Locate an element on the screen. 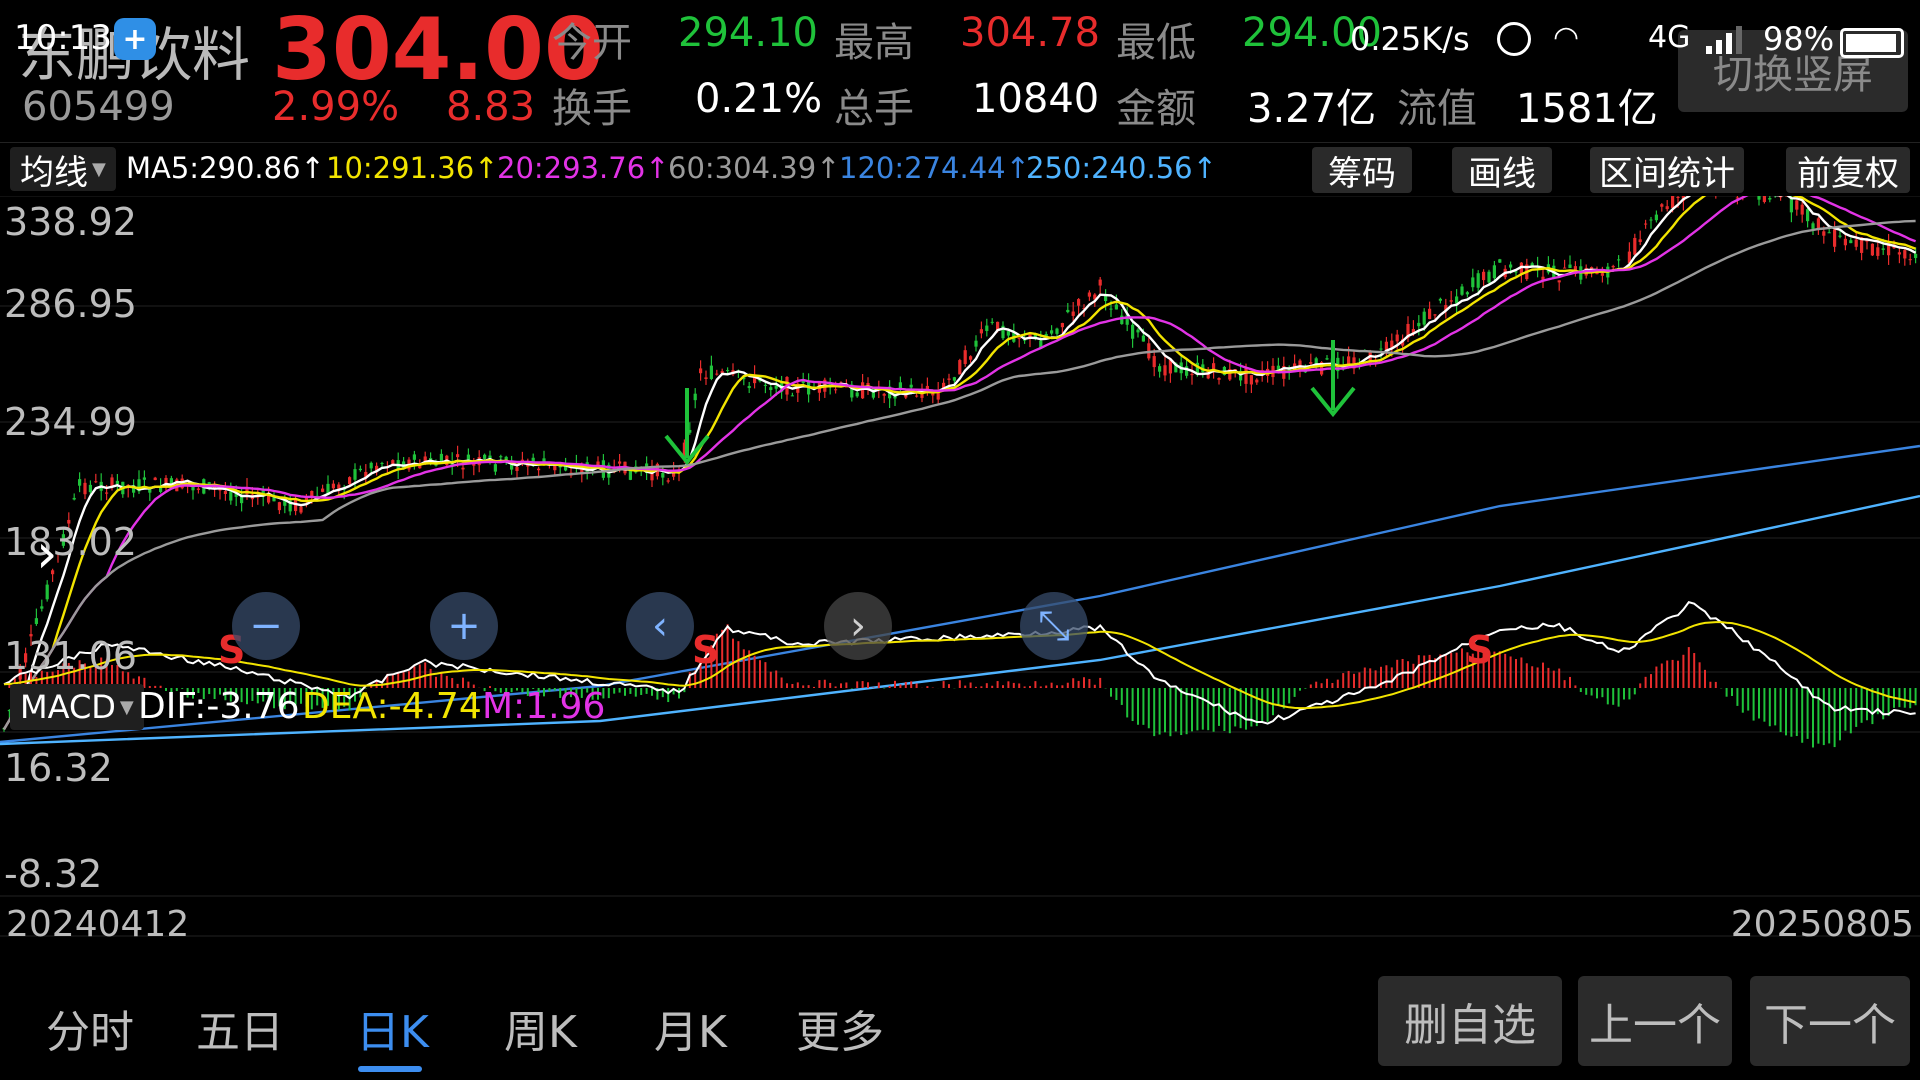 The width and height of the screenshot is (1920, 1080). collapse-button: ⤡ is located at coordinates (1054, 626).